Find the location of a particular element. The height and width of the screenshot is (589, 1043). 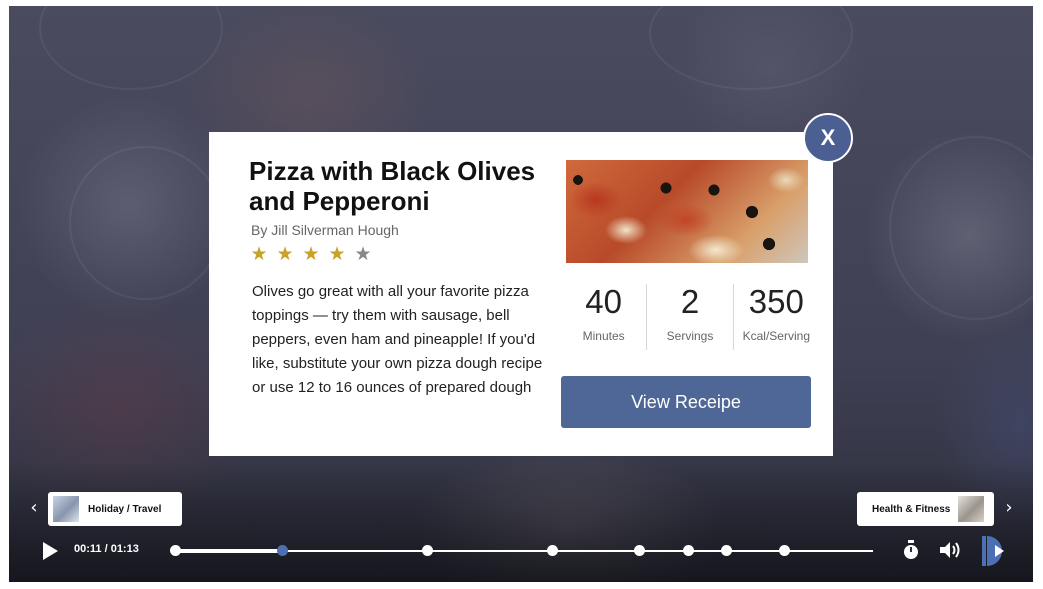

timer-icon is located at coordinates (911, 550).